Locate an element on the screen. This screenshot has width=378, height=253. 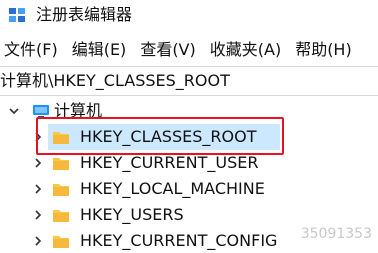
regedit-icon is located at coordinates (17, 15).